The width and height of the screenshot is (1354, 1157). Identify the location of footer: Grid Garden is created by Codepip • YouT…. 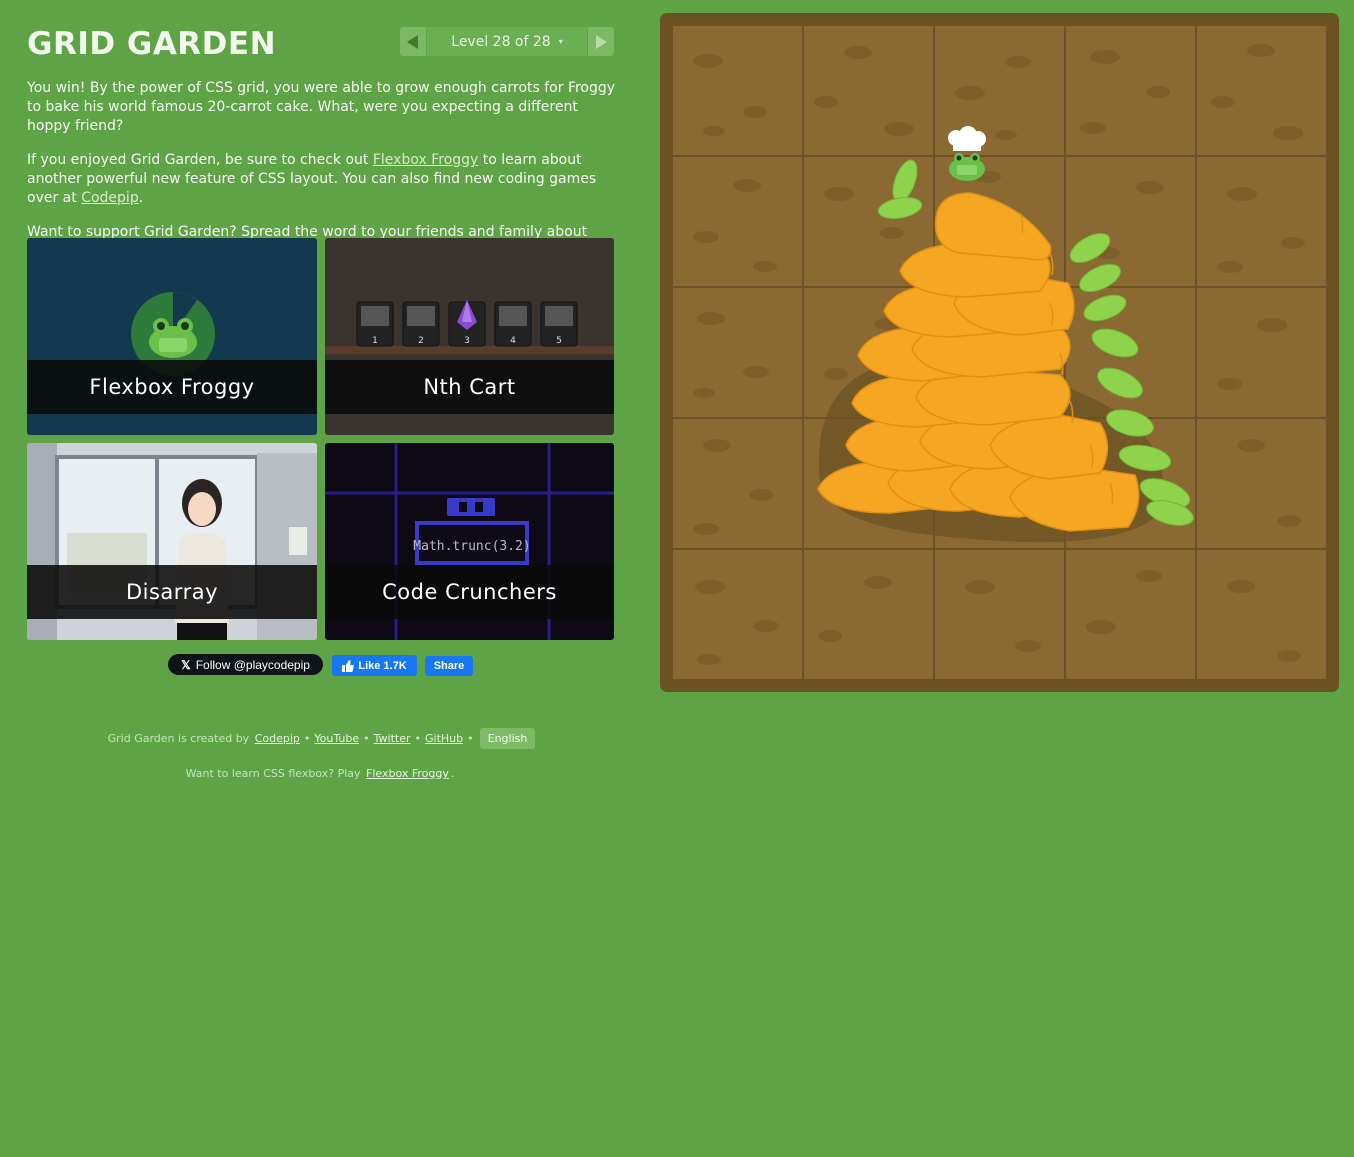
(320, 753).